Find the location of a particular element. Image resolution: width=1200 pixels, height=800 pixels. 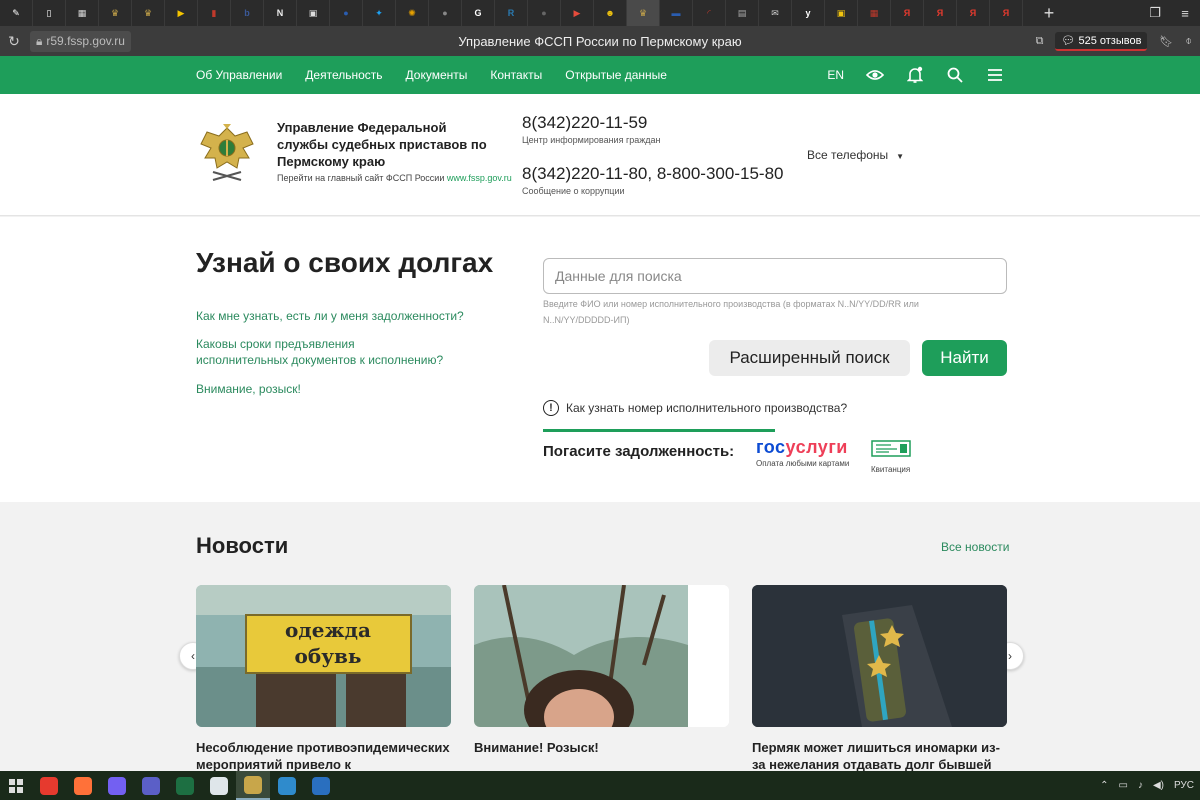

windows-start-icon is located at coordinates (16, 785).